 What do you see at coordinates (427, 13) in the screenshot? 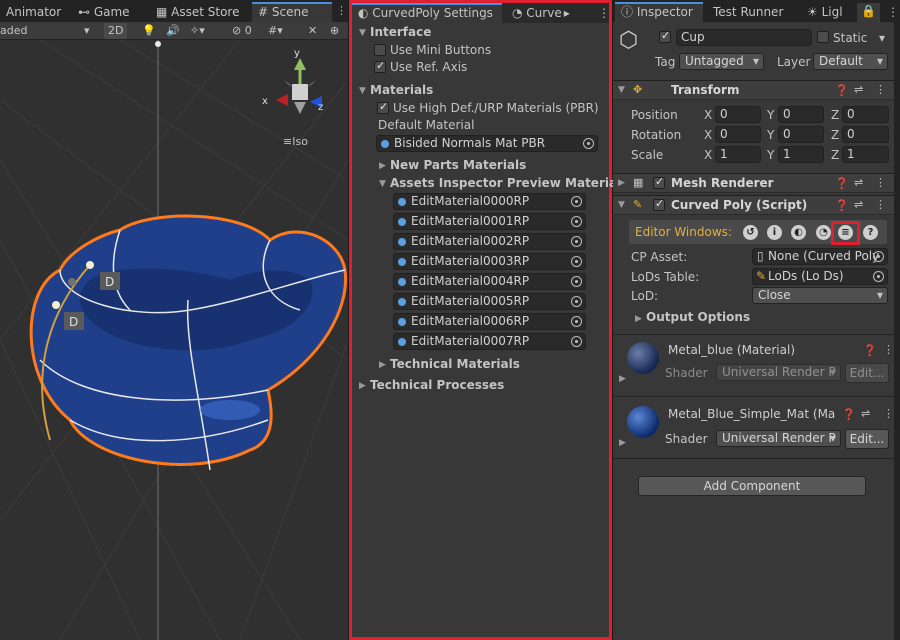
I see `tab-curvedpoly-settings: ◐ CurvedPoly Settings` at bounding box center [427, 13].